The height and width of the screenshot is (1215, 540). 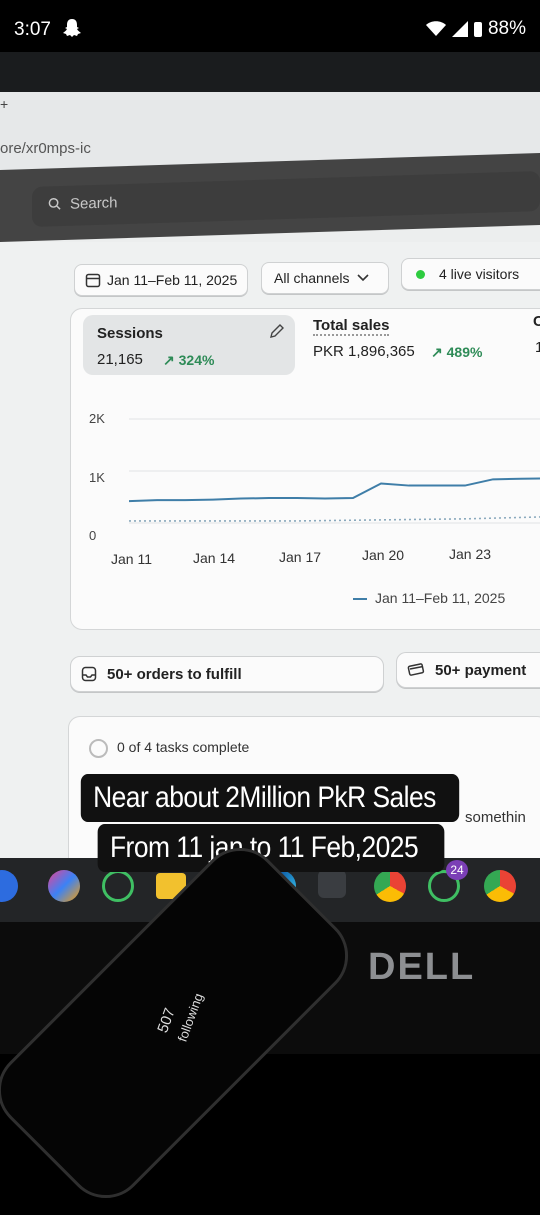 What do you see at coordinates (362, 278) in the screenshot?
I see `chevron-down-icon` at bounding box center [362, 278].